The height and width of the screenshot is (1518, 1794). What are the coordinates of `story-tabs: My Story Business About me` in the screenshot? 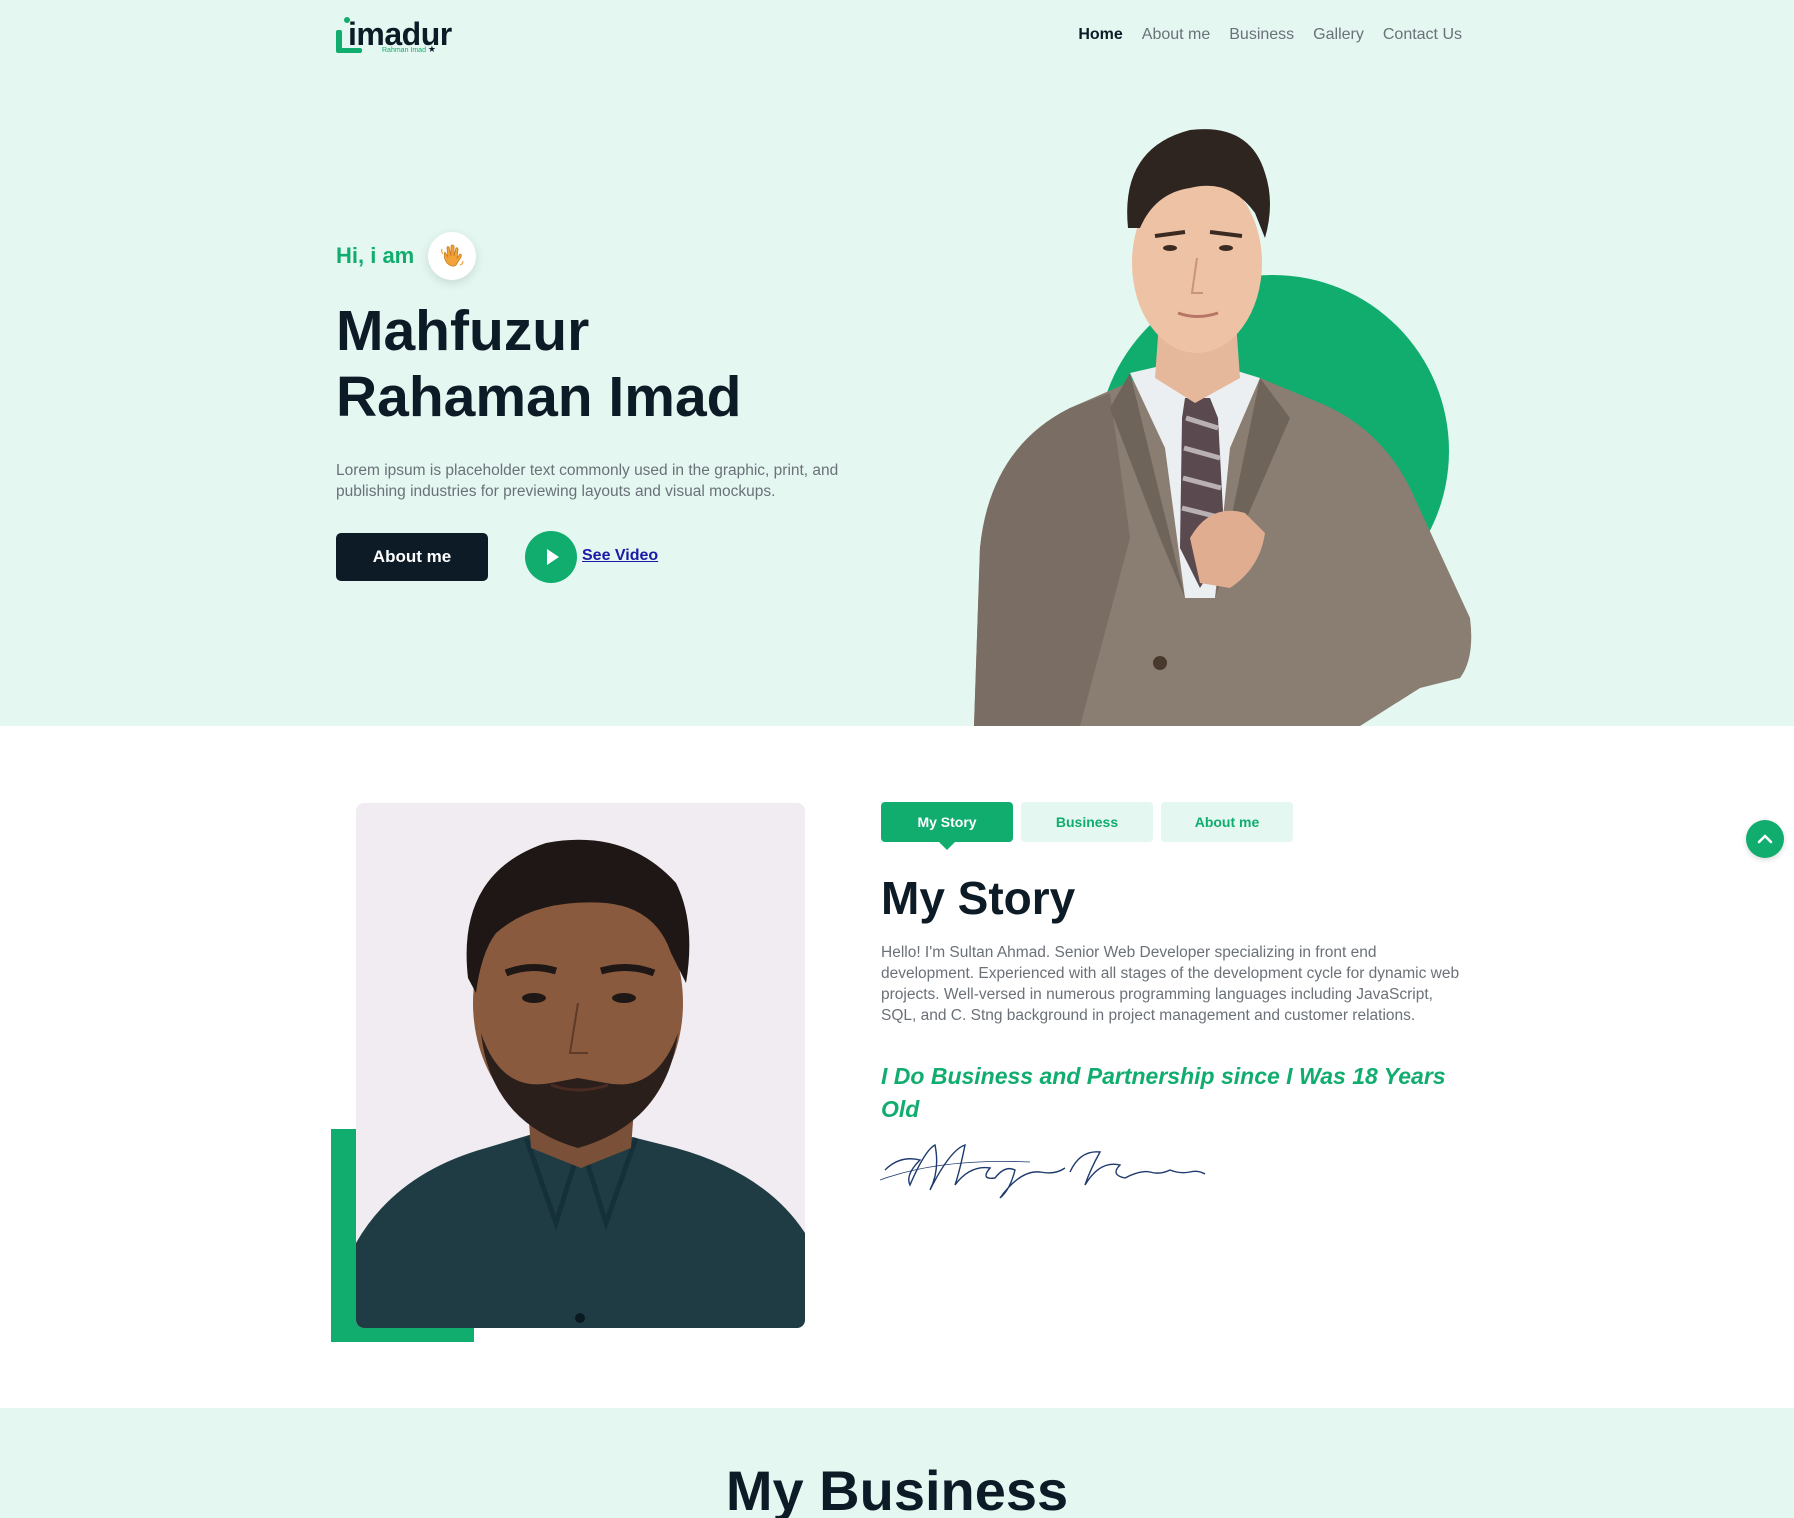 It's located at (1087, 826).